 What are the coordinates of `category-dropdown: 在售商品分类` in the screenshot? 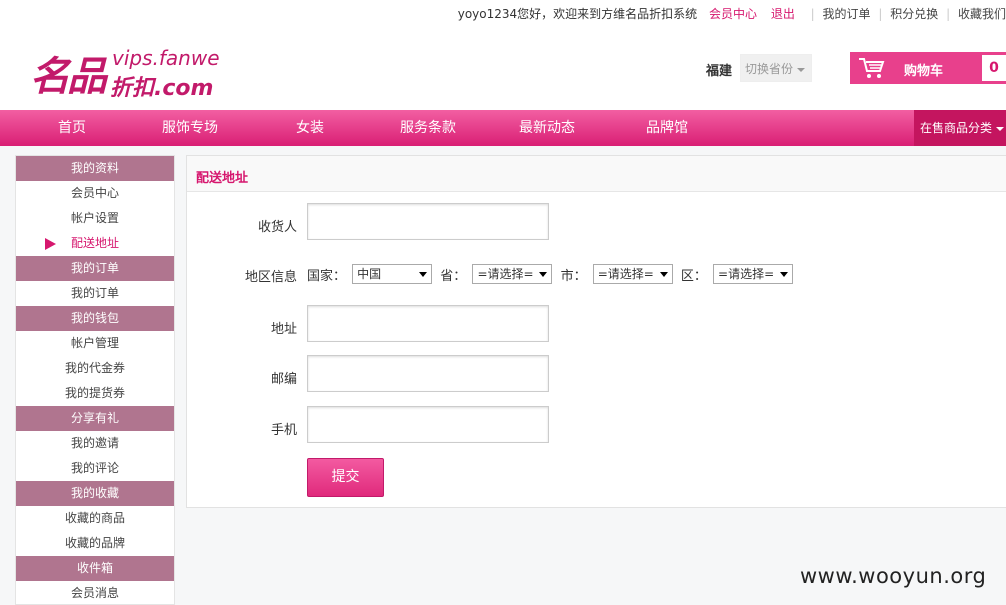 It's located at (960, 128).